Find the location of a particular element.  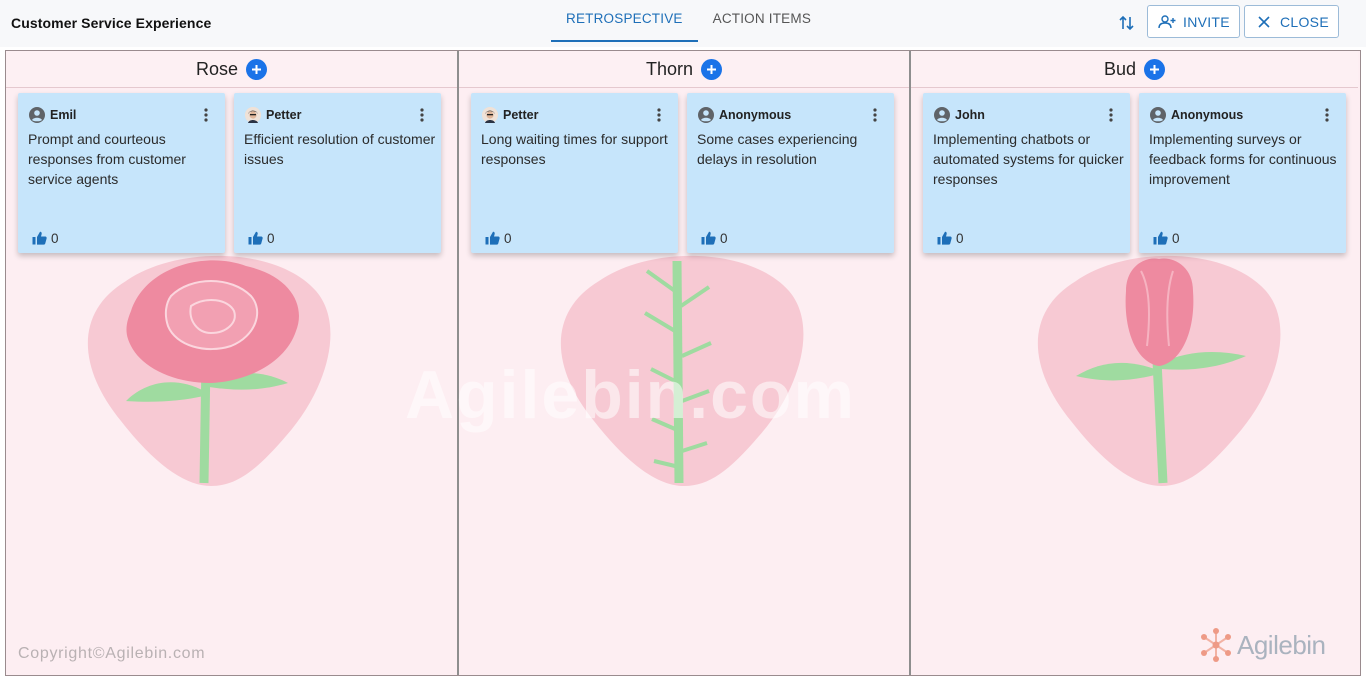

molecule-logo-icon is located at coordinates (1216, 645).